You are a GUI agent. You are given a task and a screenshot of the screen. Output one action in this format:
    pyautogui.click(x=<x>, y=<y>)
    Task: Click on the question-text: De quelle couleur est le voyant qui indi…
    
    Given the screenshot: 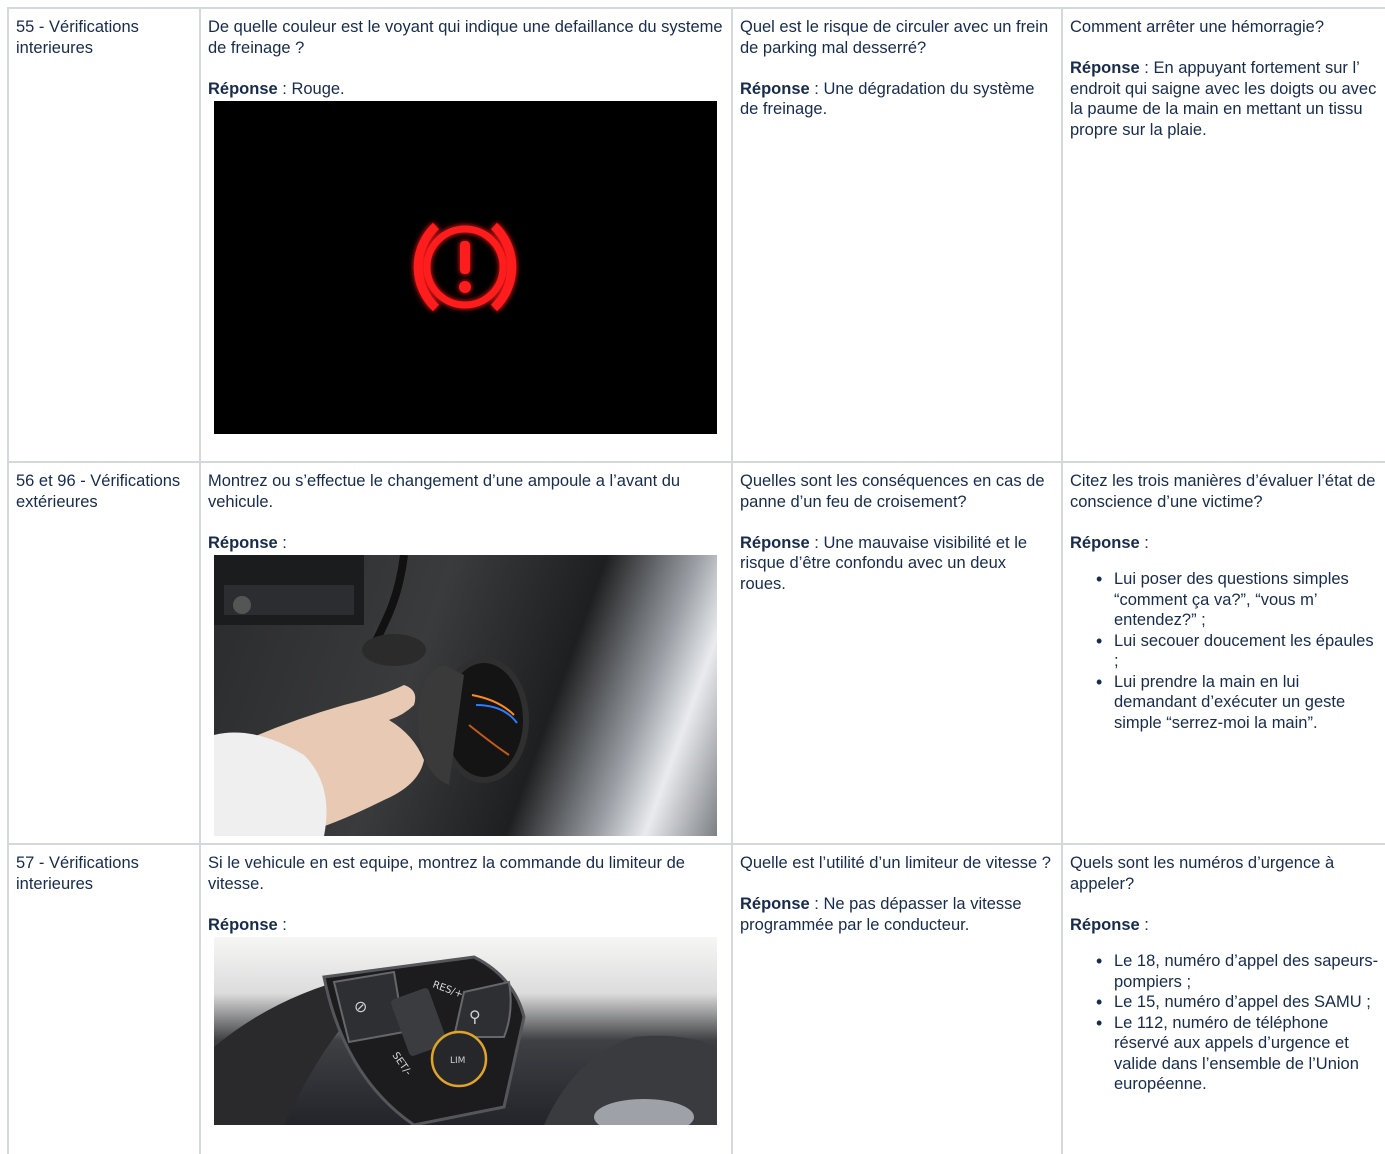 What is the action you would take?
    pyautogui.click(x=465, y=37)
    